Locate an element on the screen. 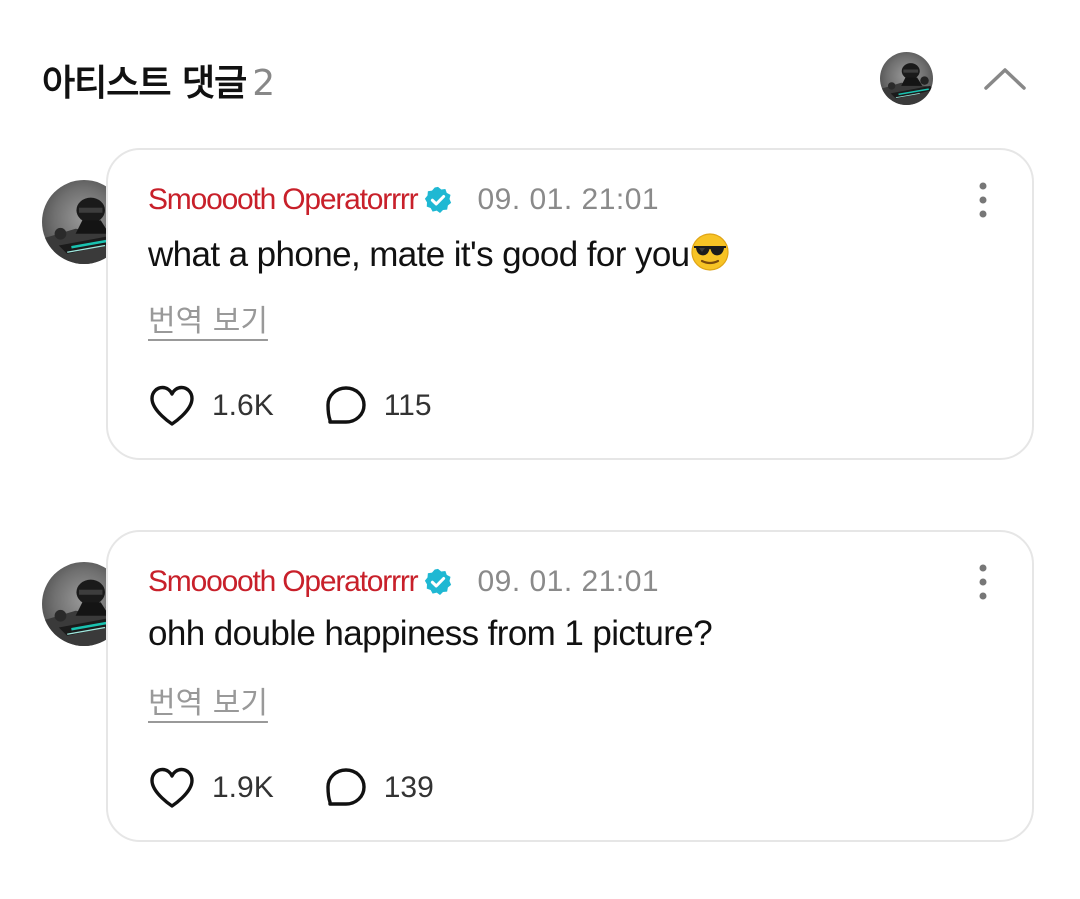 The image size is (1080, 899). sunglasses-emoji-icon is located at coordinates (709, 252).